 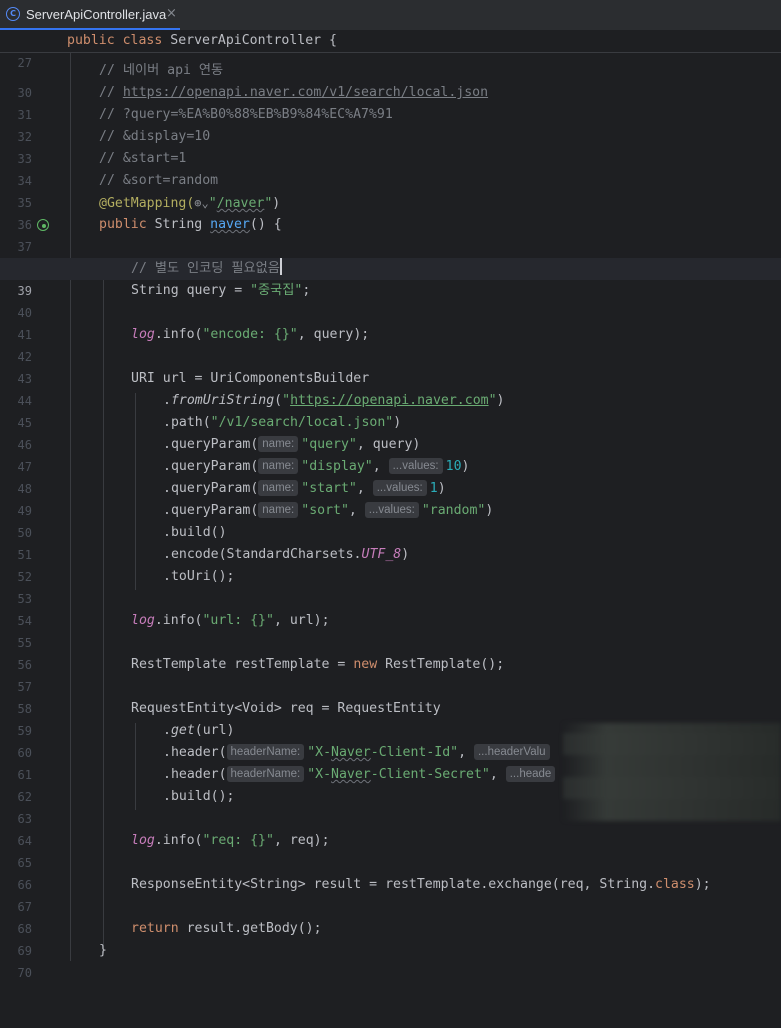 What do you see at coordinates (219, 455) in the screenshot?
I see `code-line: 47 .queryParam(name: "query", query)` at bounding box center [219, 455].